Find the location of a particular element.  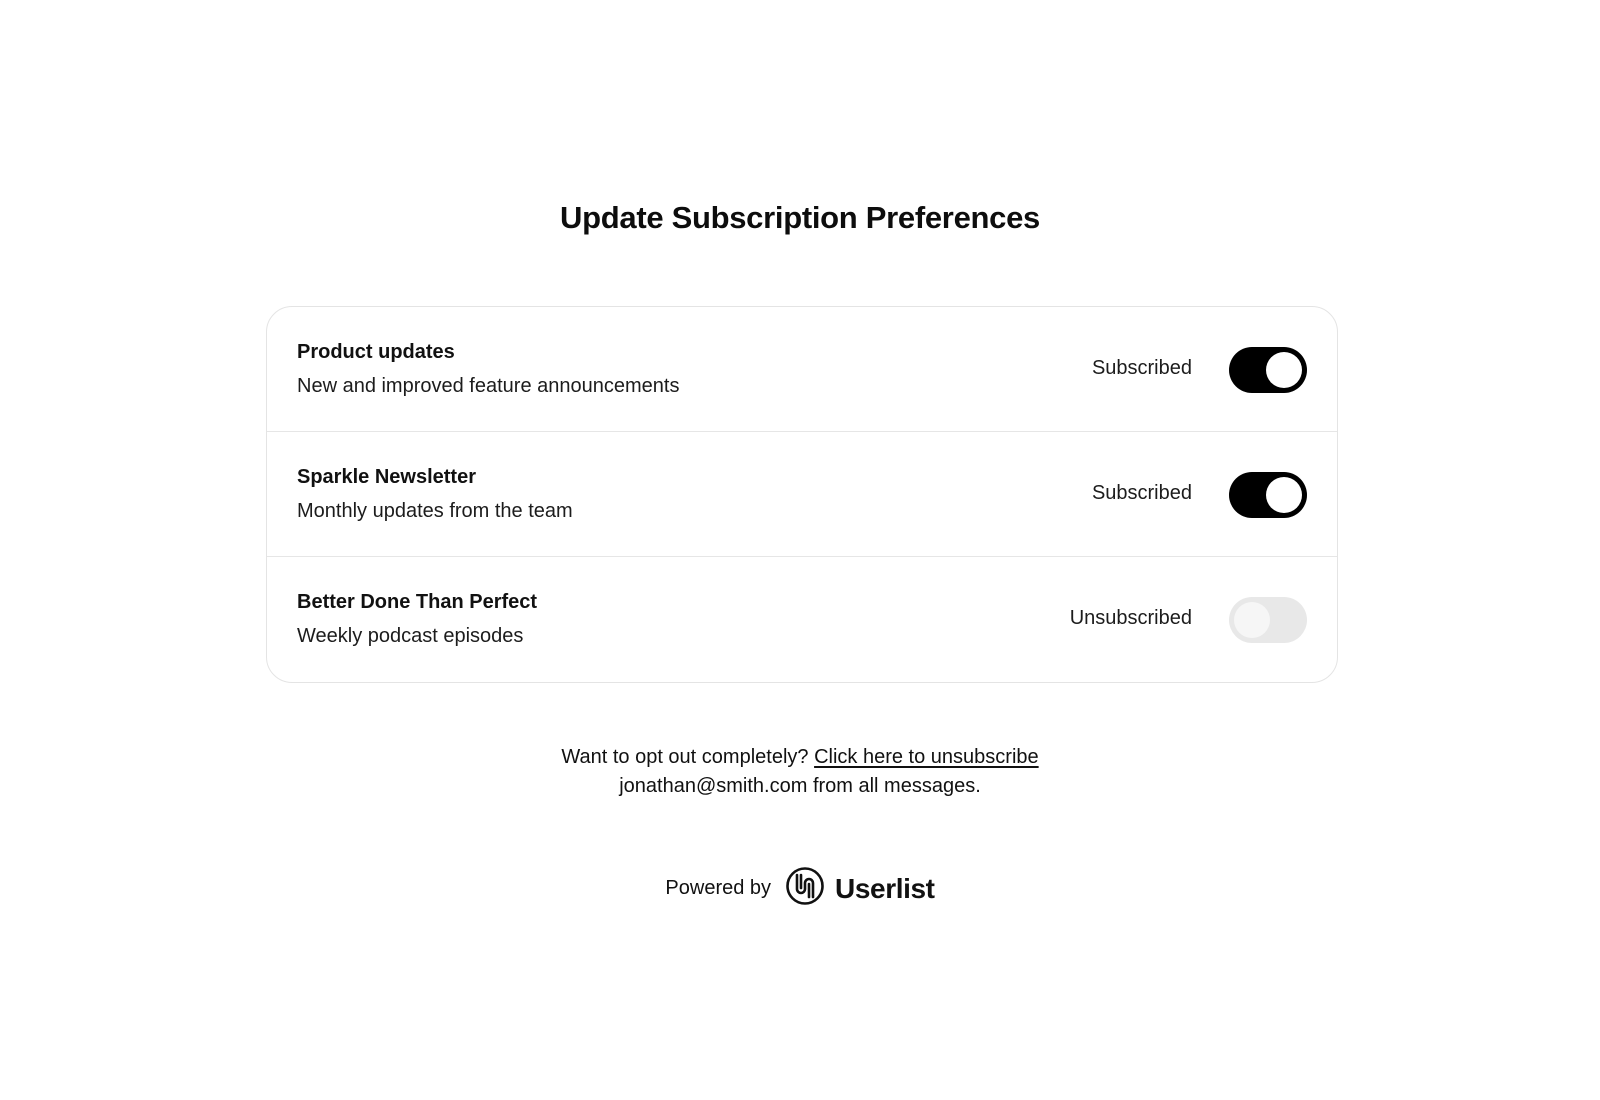

subscription-title: Sparkle Newsletter is located at coordinates (386, 477).